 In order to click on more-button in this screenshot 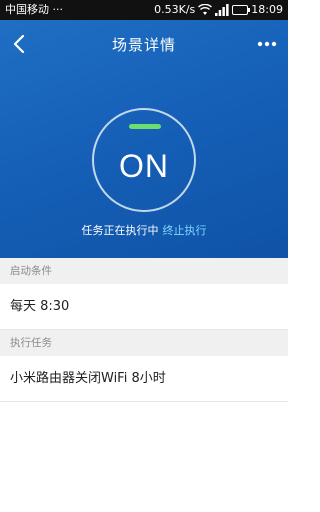, I will do `click(267, 44)`.